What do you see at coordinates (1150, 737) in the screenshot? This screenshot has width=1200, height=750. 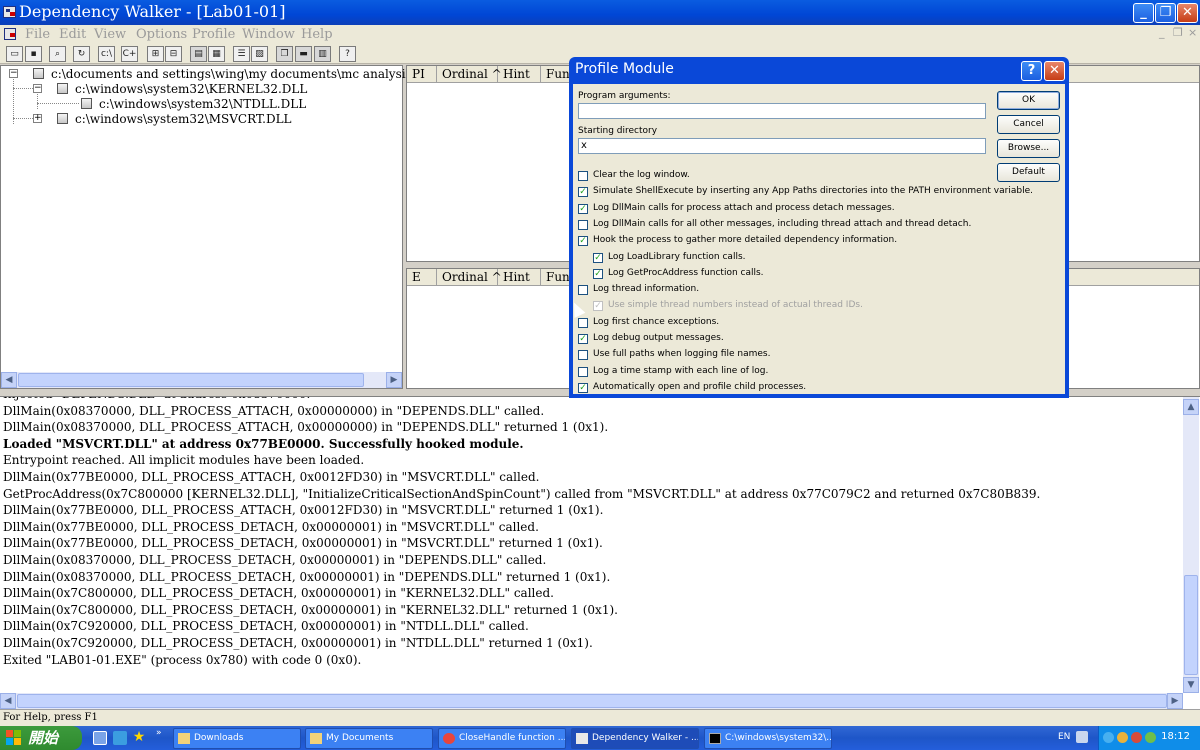 I see `tray-volume-icon` at bounding box center [1150, 737].